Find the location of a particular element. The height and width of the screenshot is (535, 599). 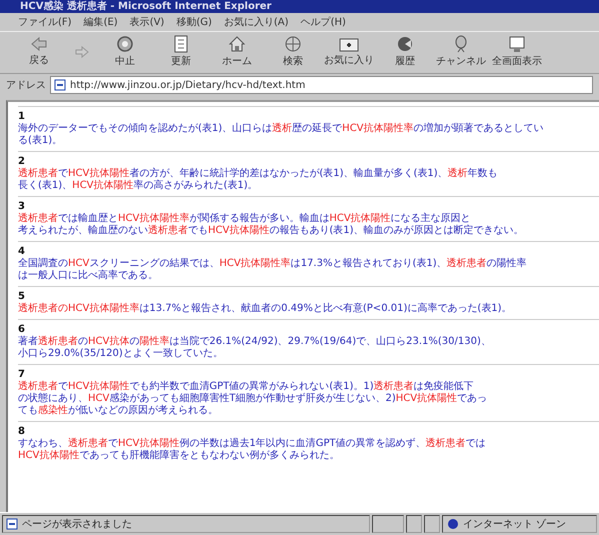

paragraph: 透析患者のHCV抗体陽性率は13.7%と報告され、献血者の0.49%と比べ有意(P<0.01)に高率であった(表1)。 is located at coordinates (265, 309).